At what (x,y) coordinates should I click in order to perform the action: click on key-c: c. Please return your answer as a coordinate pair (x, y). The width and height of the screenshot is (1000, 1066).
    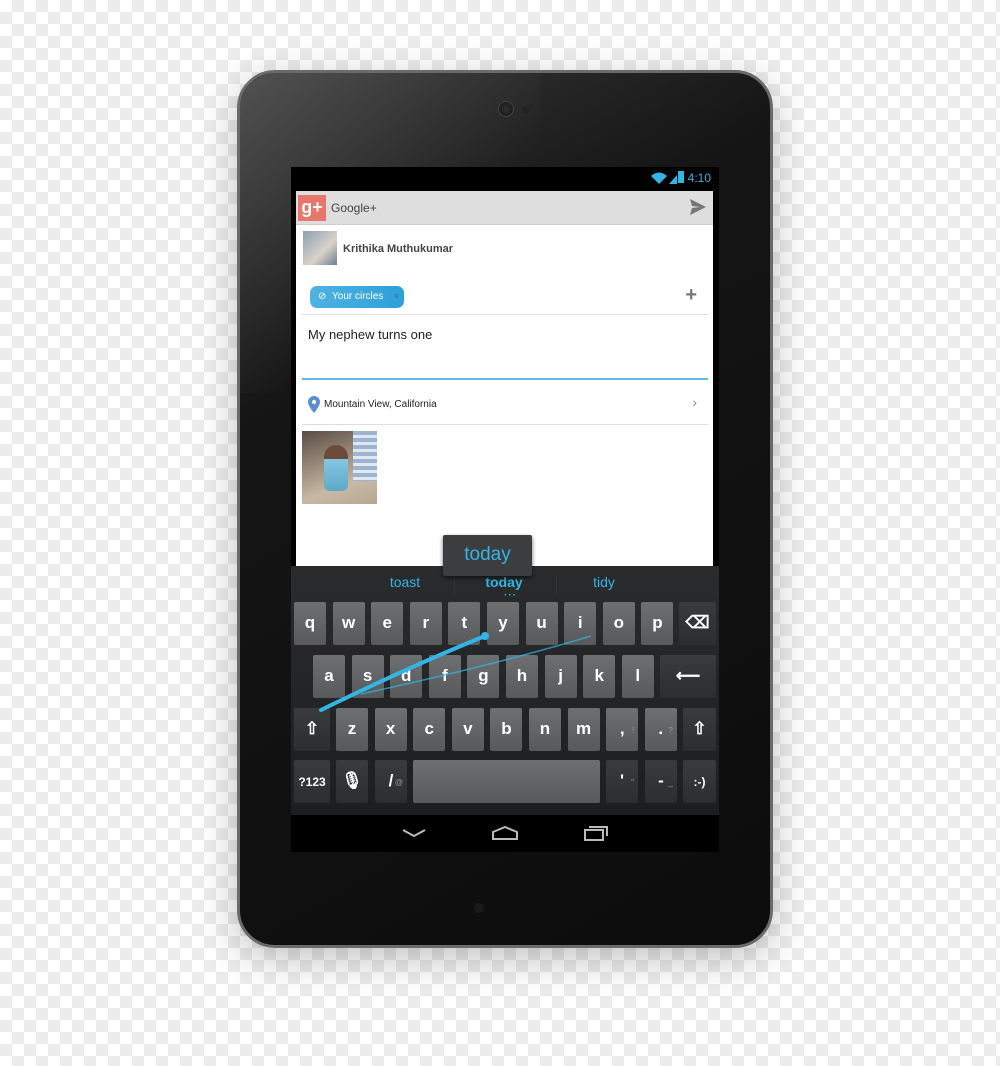
    Looking at the image, I should click on (429, 729).